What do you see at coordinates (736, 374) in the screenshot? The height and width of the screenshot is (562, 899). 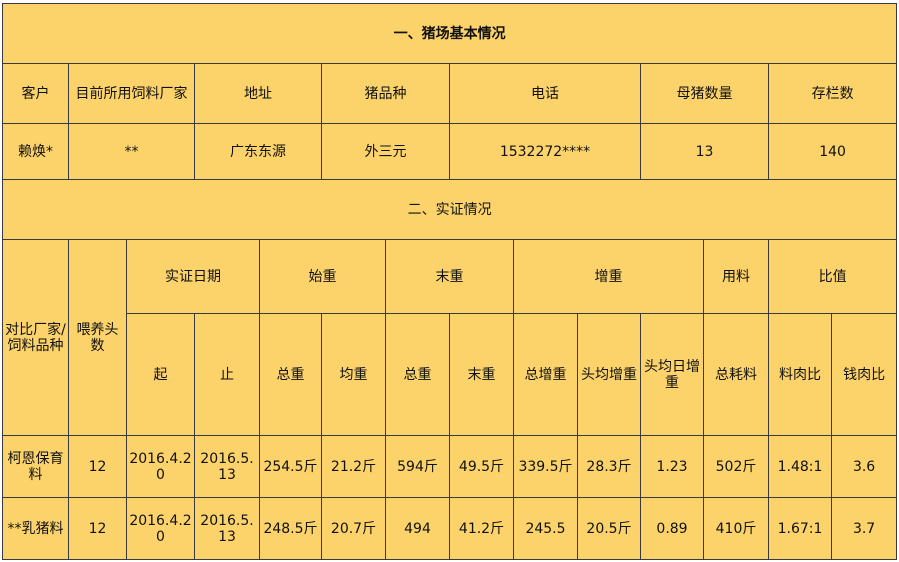 I see `subheader-total-feed: 总耗料` at bounding box center [736, 374].